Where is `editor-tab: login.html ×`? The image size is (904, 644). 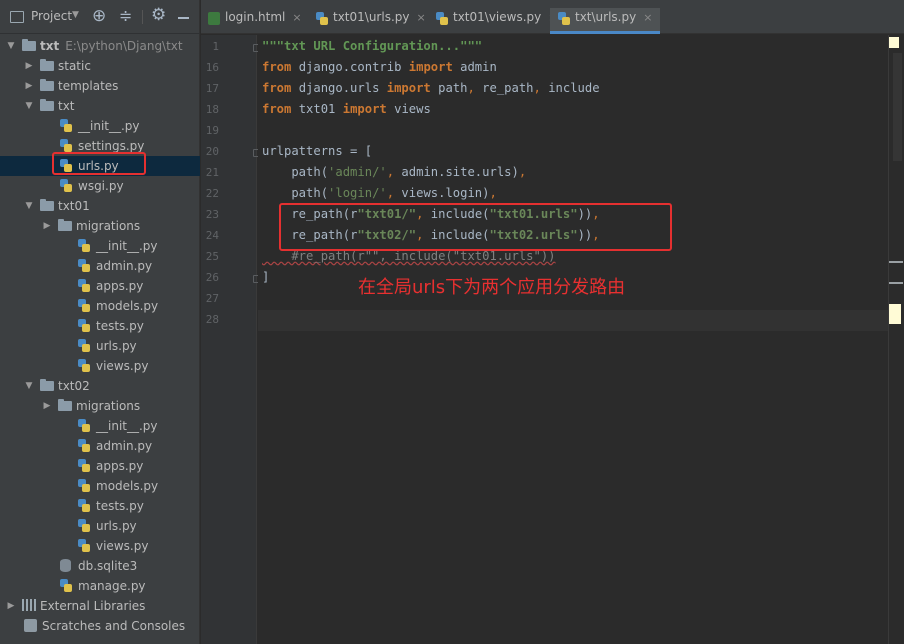 editor-tab: login.html × is located at coordinates (255, 21).